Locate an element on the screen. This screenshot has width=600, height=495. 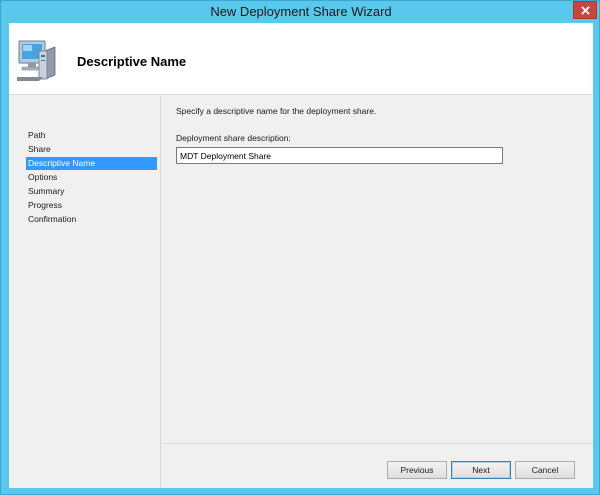
description-label: Deployment share description: is located at coordinates (233, 138).